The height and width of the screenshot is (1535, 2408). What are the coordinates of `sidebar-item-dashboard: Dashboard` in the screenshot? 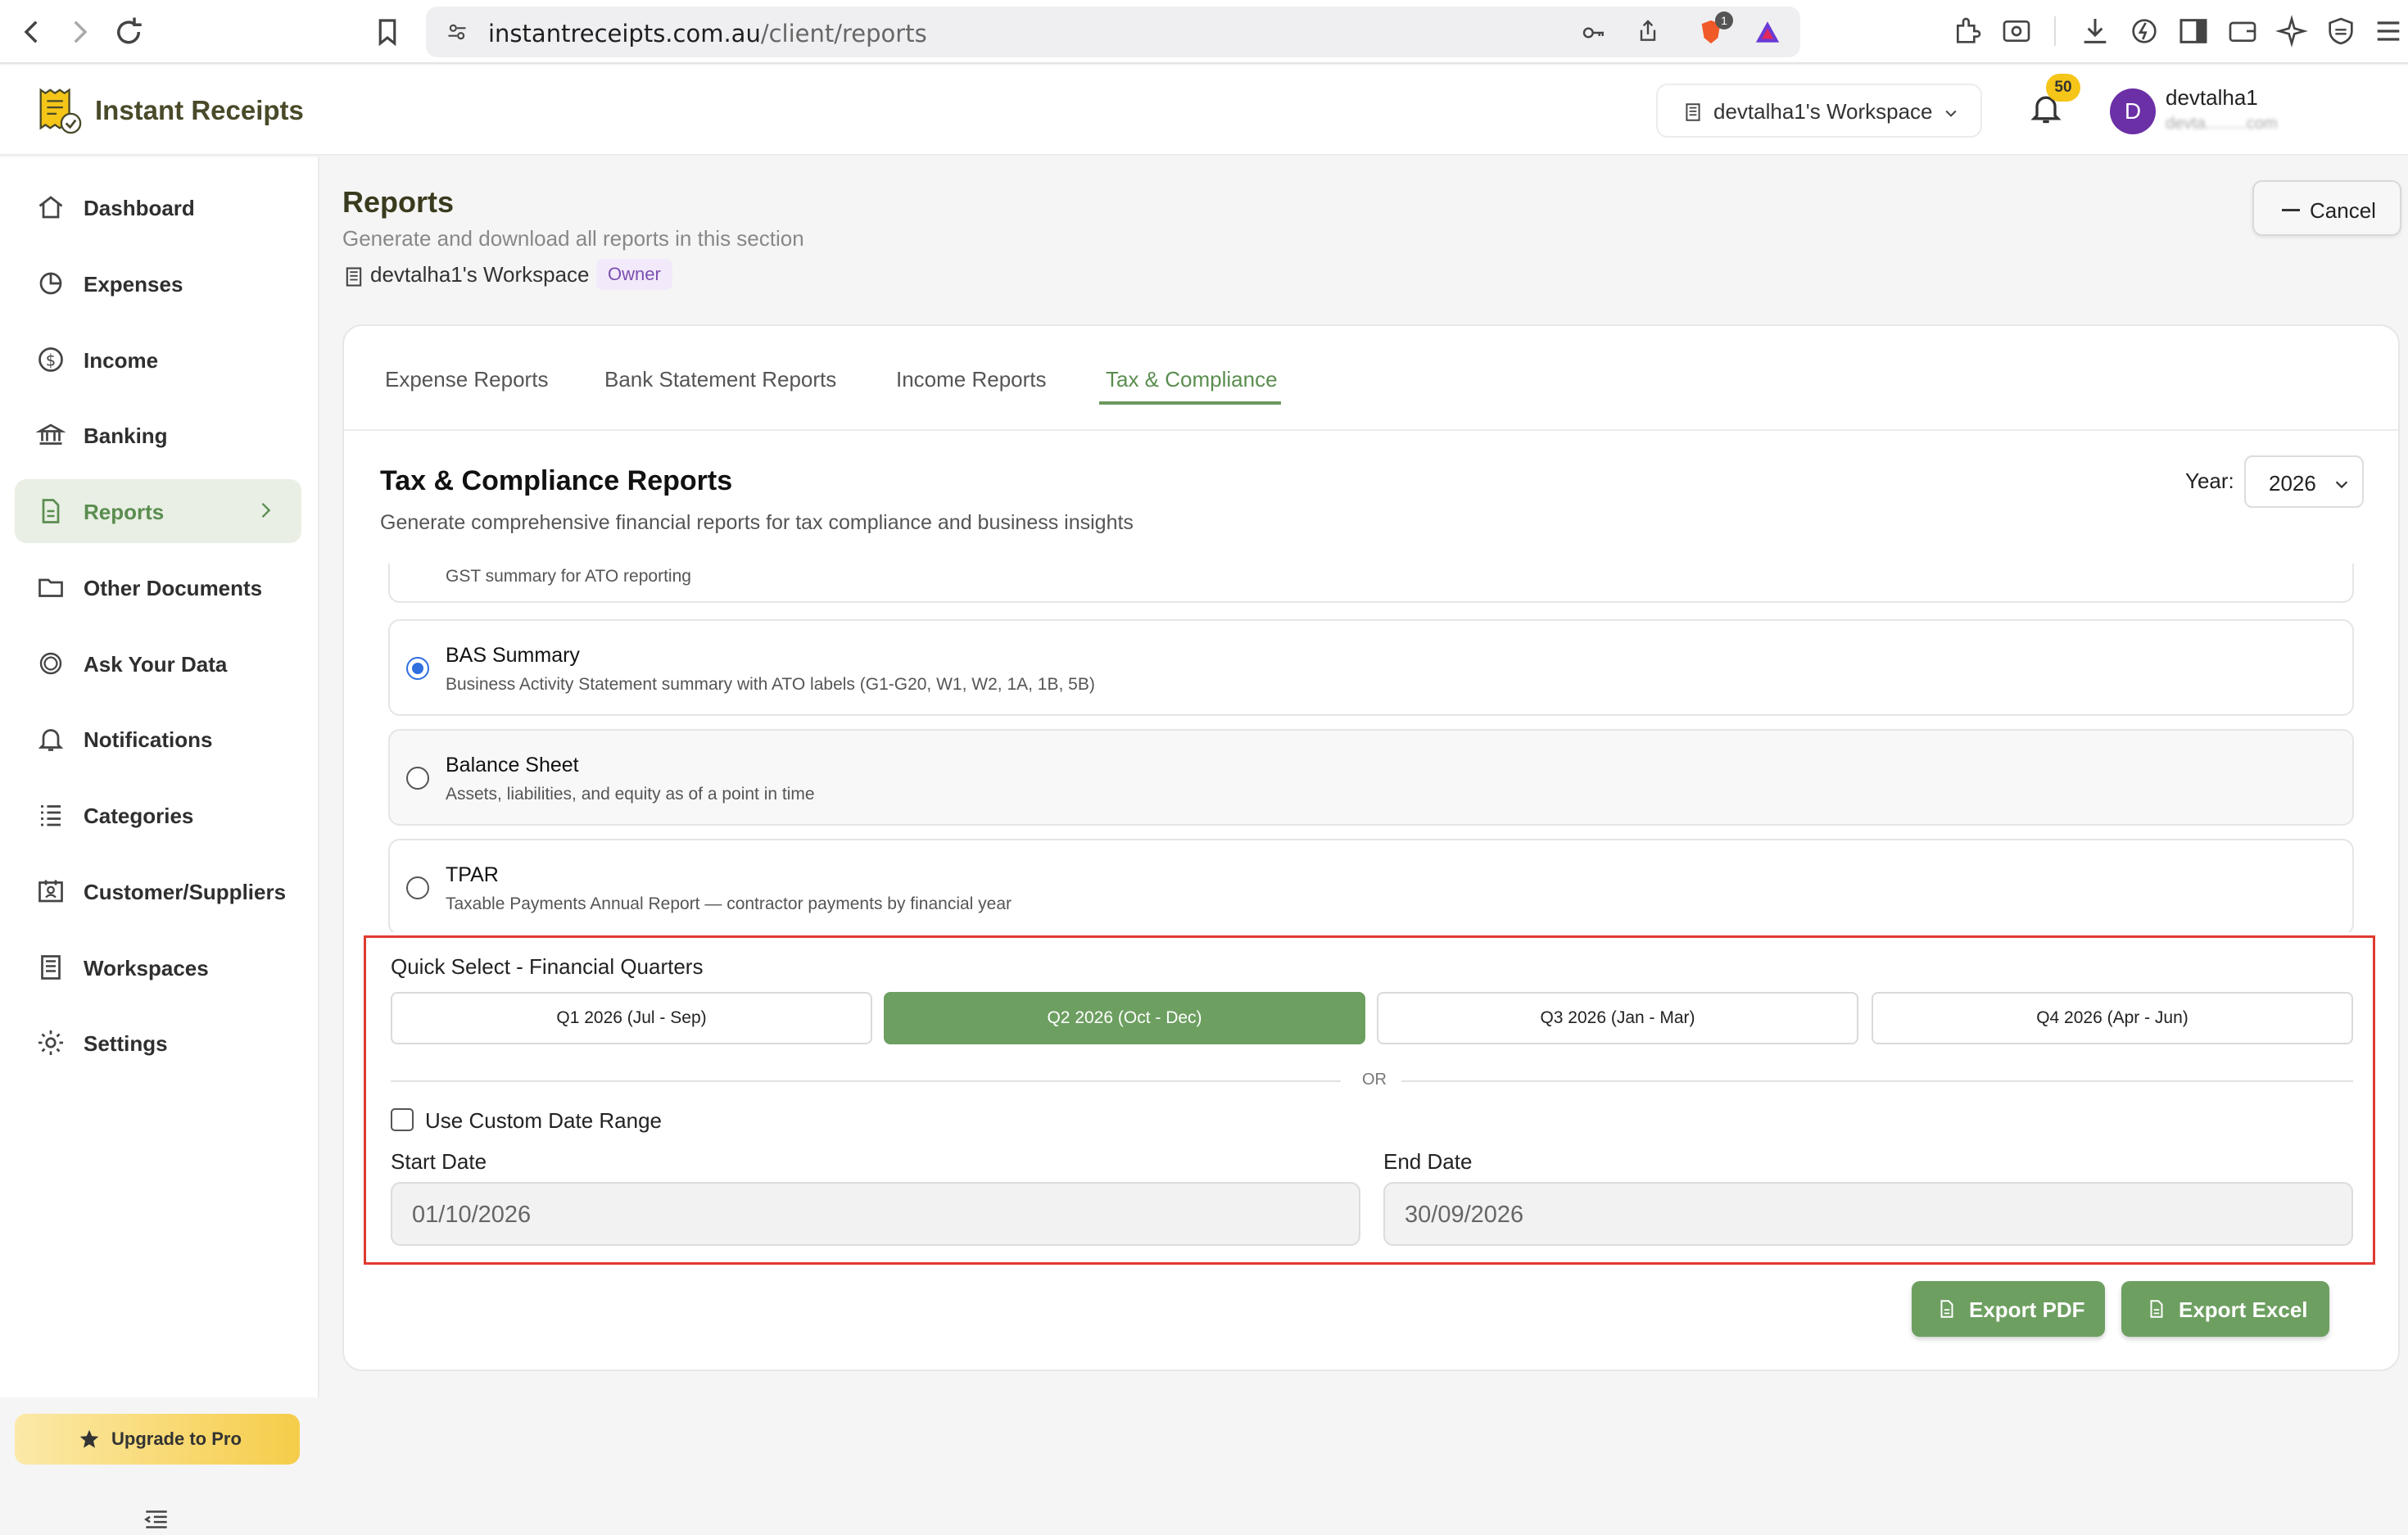 It's located at (158, 207).